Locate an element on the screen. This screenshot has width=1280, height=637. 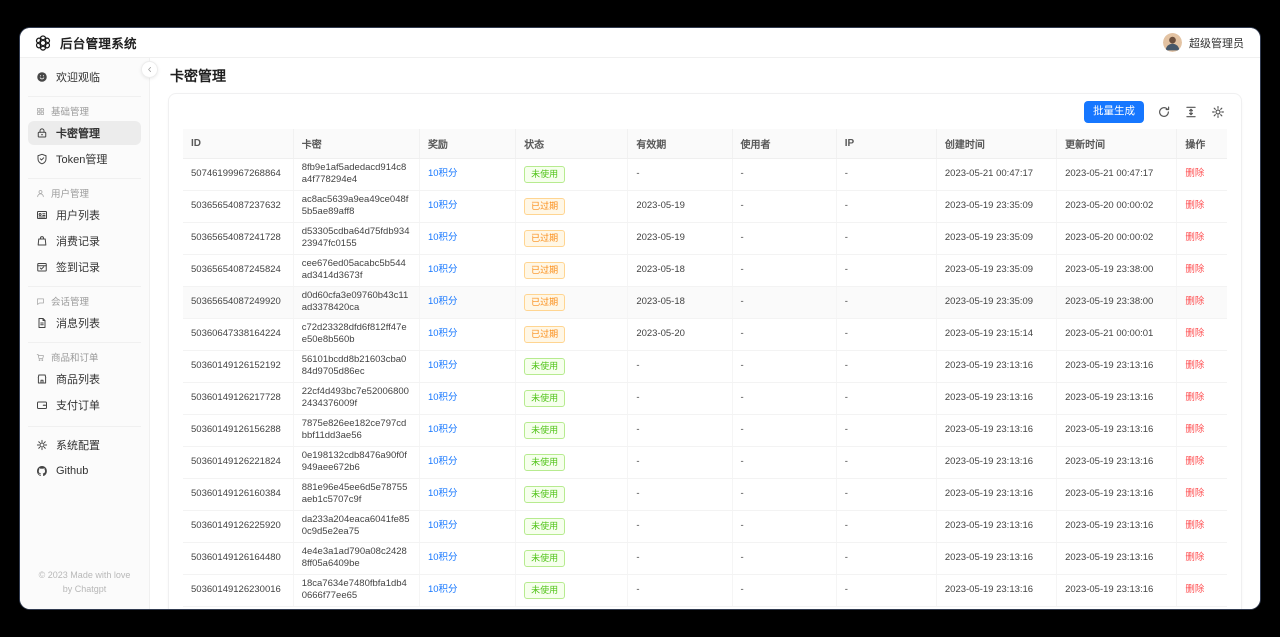
cell-id: 50360149126164480 is located at coordinates (238, 558).